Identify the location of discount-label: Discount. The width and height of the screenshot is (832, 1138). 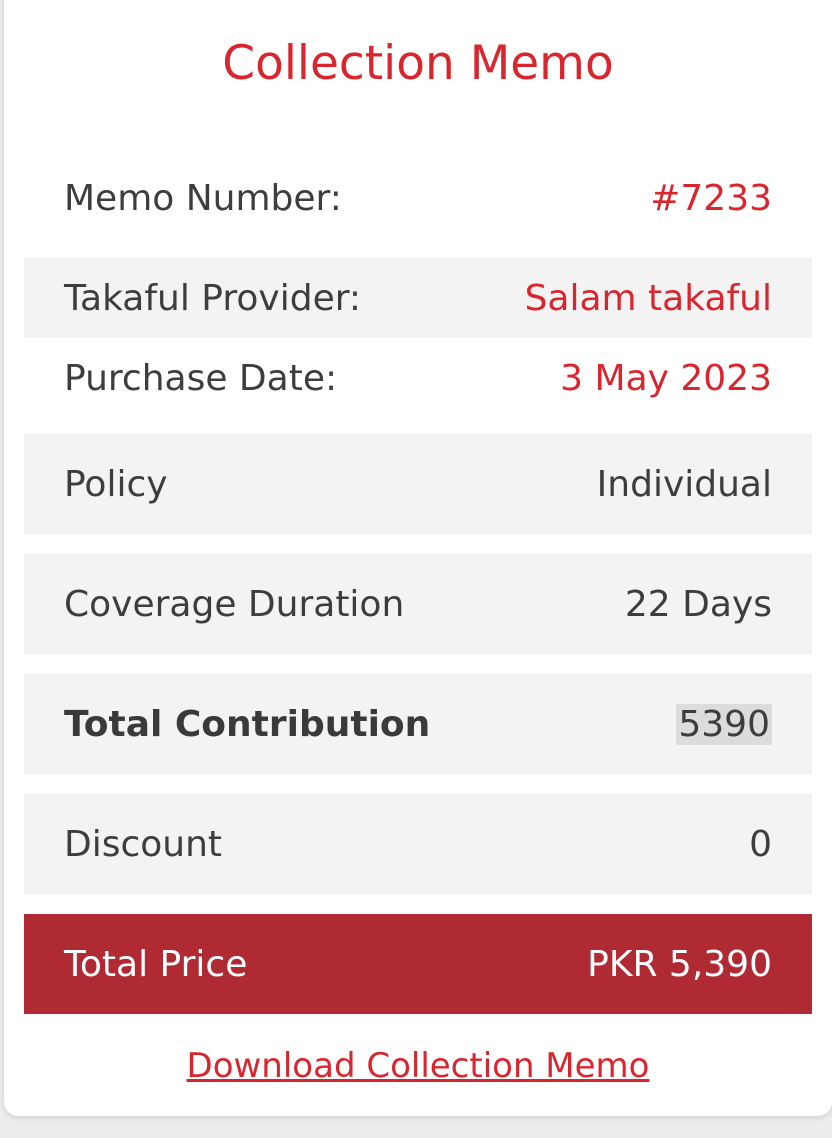
(143, 844).